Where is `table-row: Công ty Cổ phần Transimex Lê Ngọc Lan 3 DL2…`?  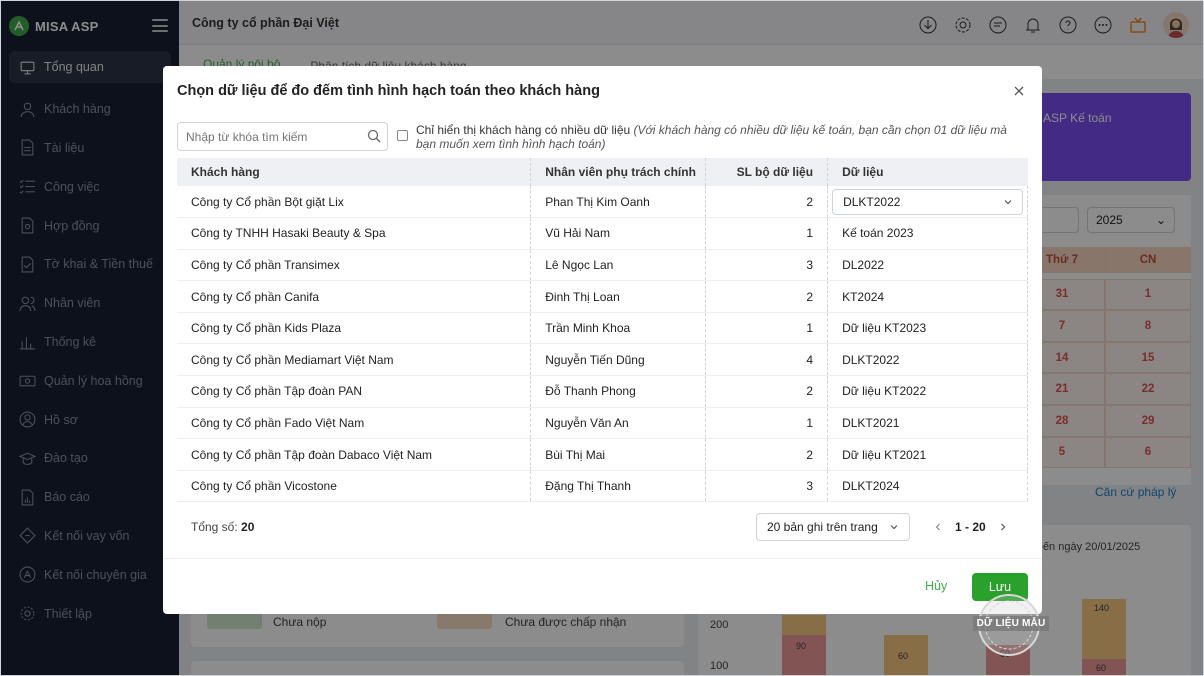 table-row: Công ty Cổ phần Transimex Lê Ngọc Lan 3 DL2… is located at coordinates (602, 265).